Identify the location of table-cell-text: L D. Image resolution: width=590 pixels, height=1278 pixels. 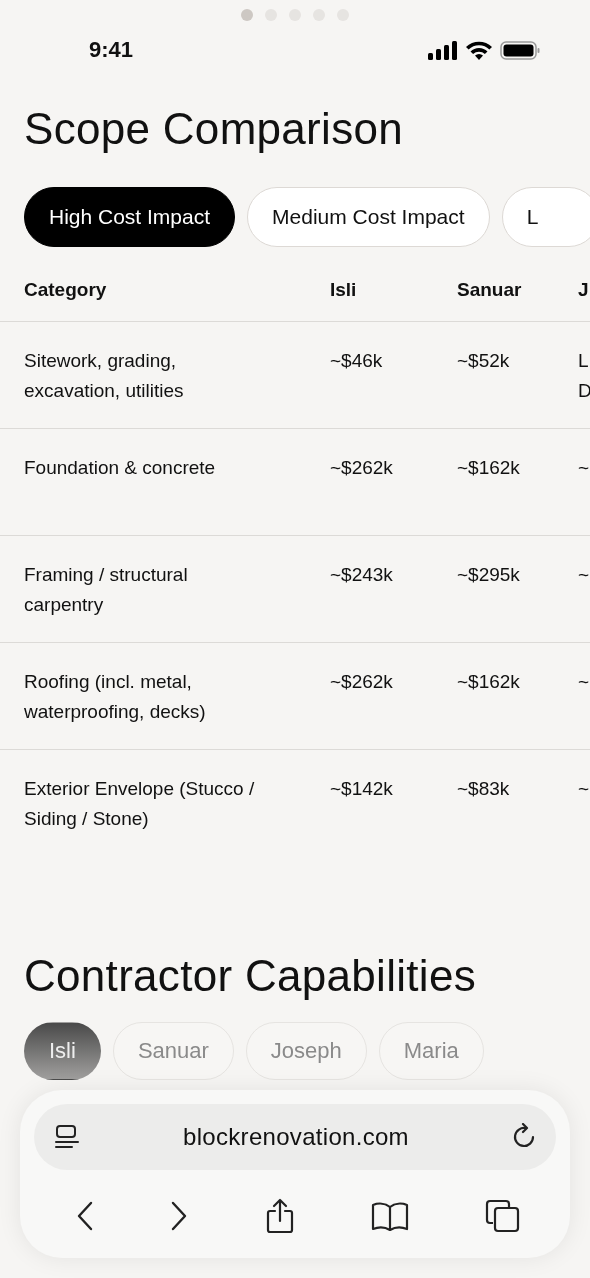
(584, 376).